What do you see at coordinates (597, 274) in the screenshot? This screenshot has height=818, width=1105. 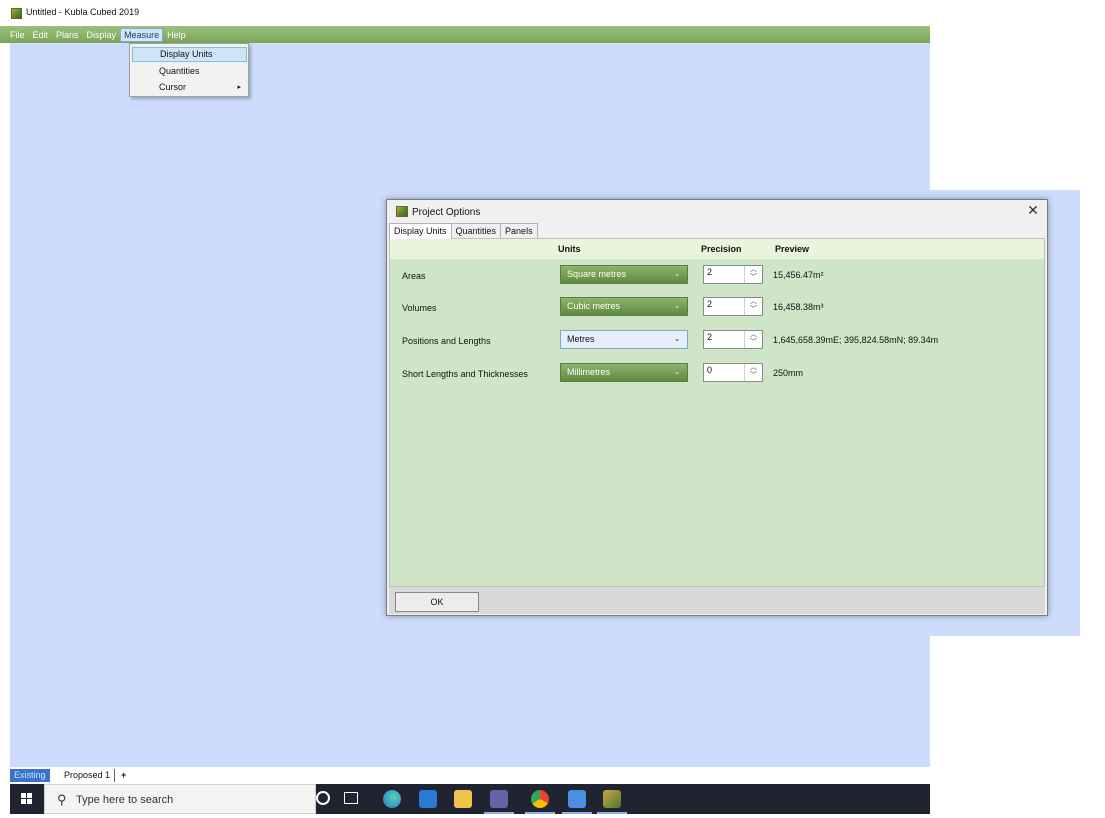 I see `select-value: Square metres` at bounding box center [597, 274].